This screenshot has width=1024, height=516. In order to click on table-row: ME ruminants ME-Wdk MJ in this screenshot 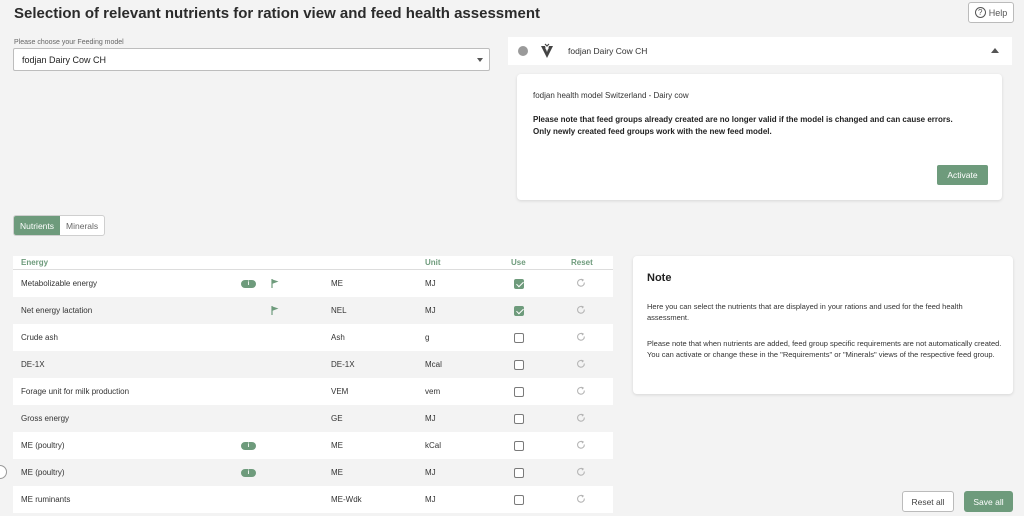, I will do `click(313, 499)`.